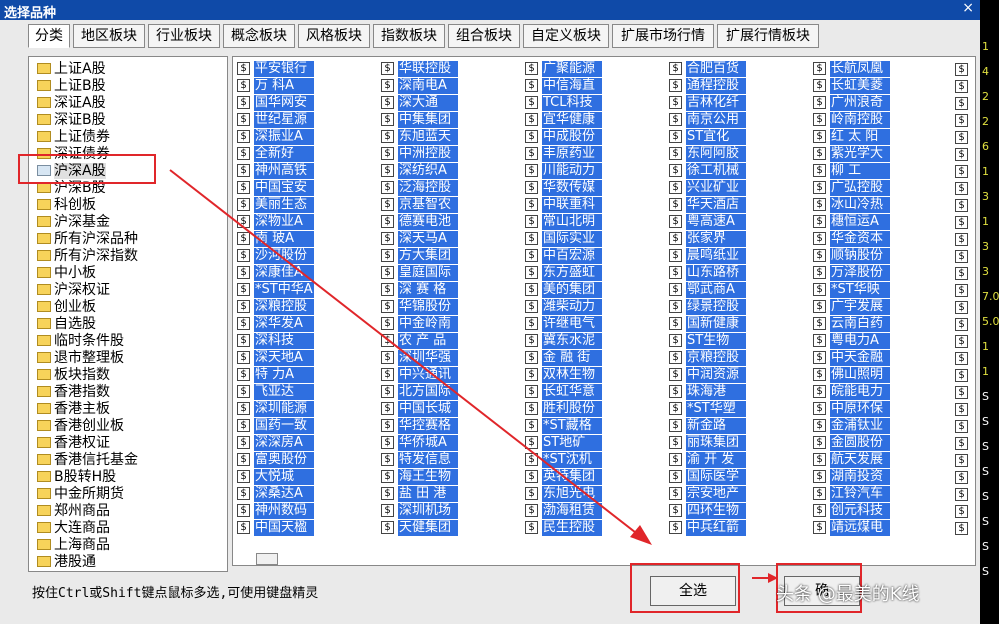  Describe the element at coordinates (419, 222) in the screenshot. I see `stock-item: $ 德赛电池` at that location.